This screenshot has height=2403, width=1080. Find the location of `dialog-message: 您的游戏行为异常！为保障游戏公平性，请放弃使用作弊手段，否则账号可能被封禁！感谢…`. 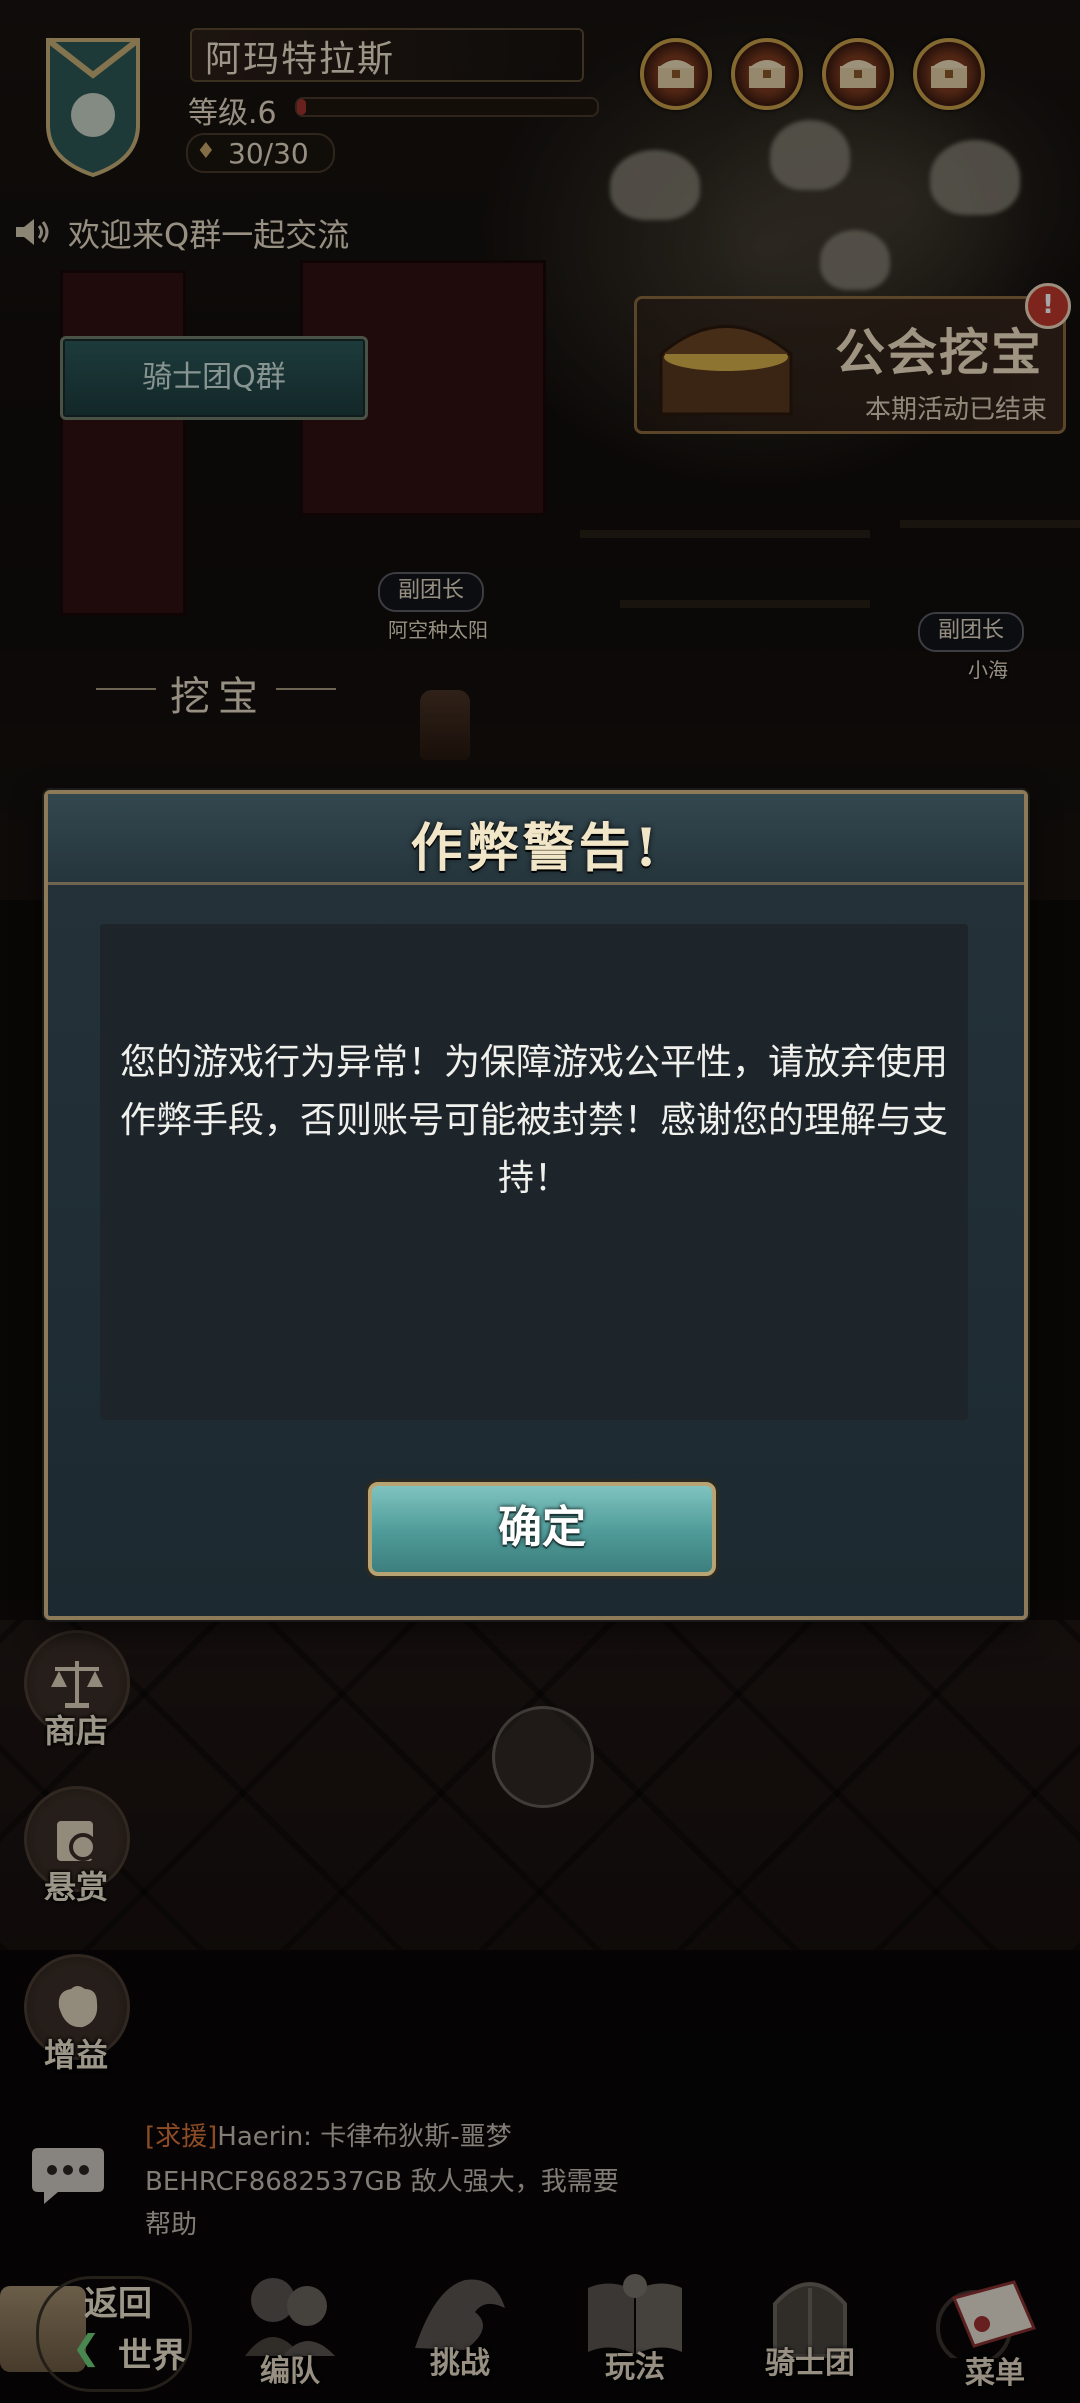

dialog-message: 您的游戏行为异常！为保障游戏公平性，请放弃使用作弊手段，否则账号可能被封禁！感谢… is located at coordinates (533, 1120).